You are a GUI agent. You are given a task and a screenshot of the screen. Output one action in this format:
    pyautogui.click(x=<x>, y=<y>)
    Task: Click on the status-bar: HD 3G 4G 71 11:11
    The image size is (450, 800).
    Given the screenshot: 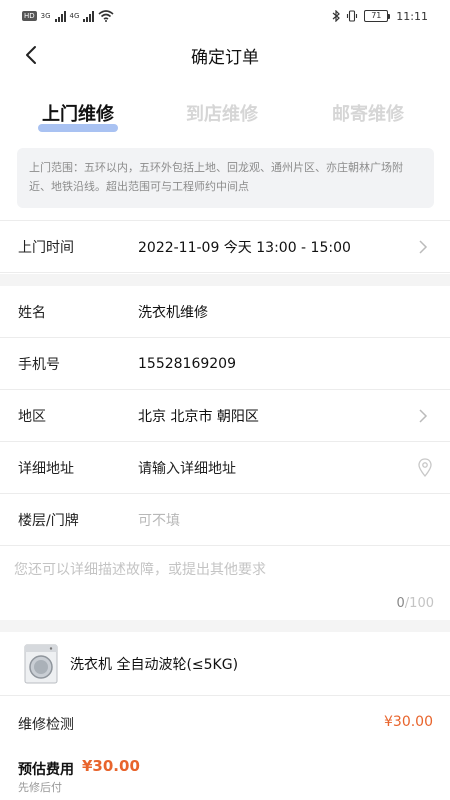 What is the action you would take?
    pyautogui.click(x=225, y=16)
    